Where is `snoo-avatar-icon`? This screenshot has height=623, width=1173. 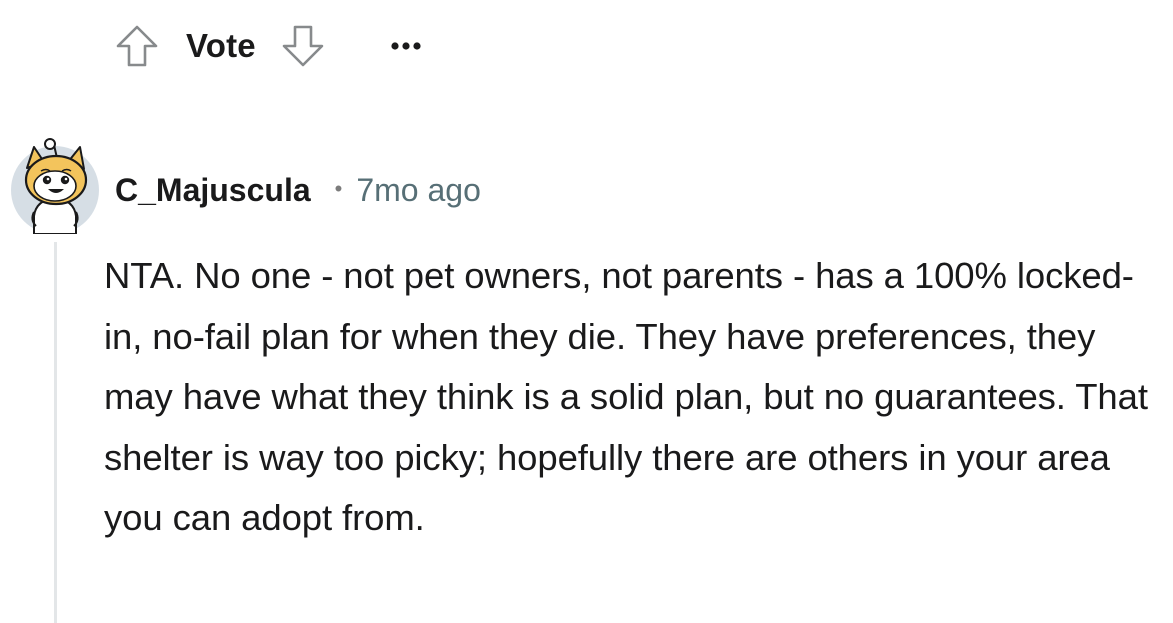 snoo-avatar-icon is located at coordinates (55, 186).